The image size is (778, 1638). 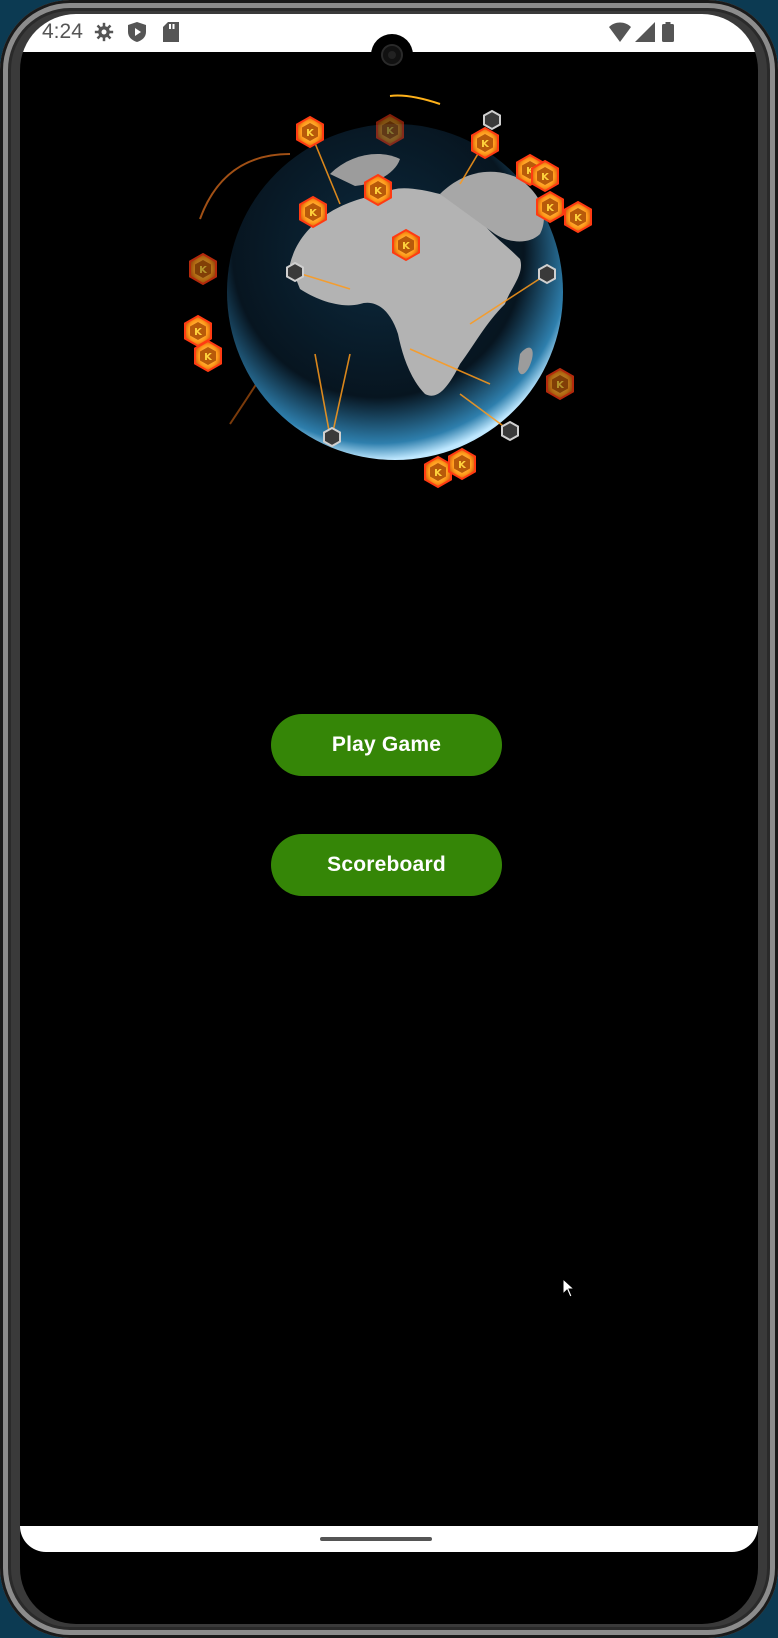 I want to click on play-game-button: Play Game, so click(x=386, y=745).